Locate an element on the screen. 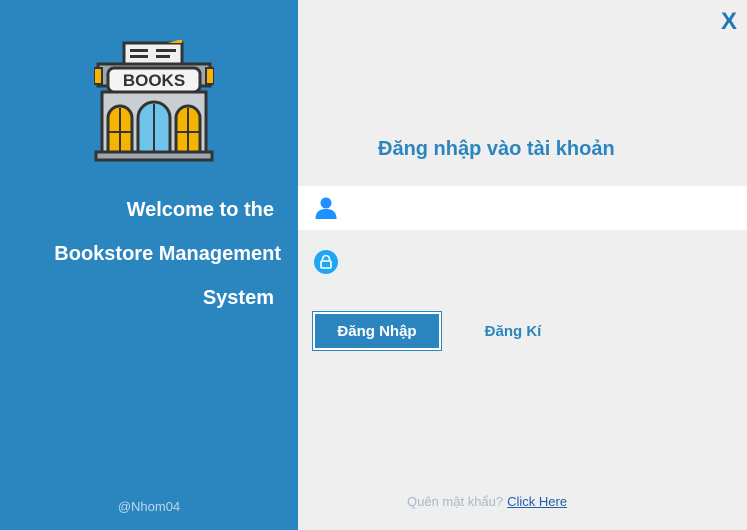 The height and width of the screenshot is (530, 747). logo-text: BOOKS is located at coordinates (154, 80).